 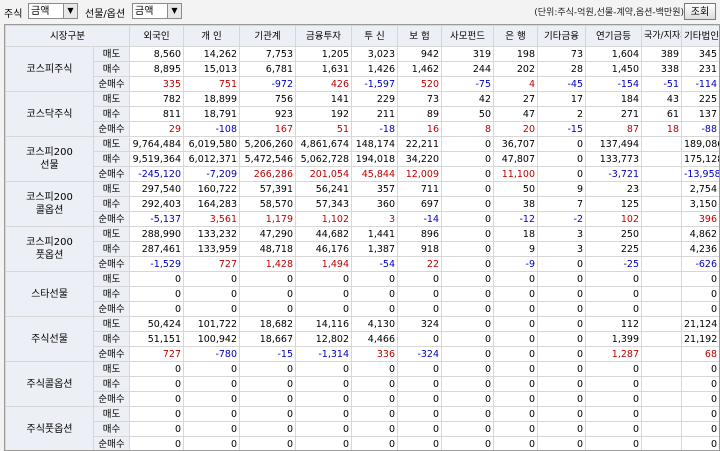 I want to click on value-cell: 57,343, so click(x=323, y=204).